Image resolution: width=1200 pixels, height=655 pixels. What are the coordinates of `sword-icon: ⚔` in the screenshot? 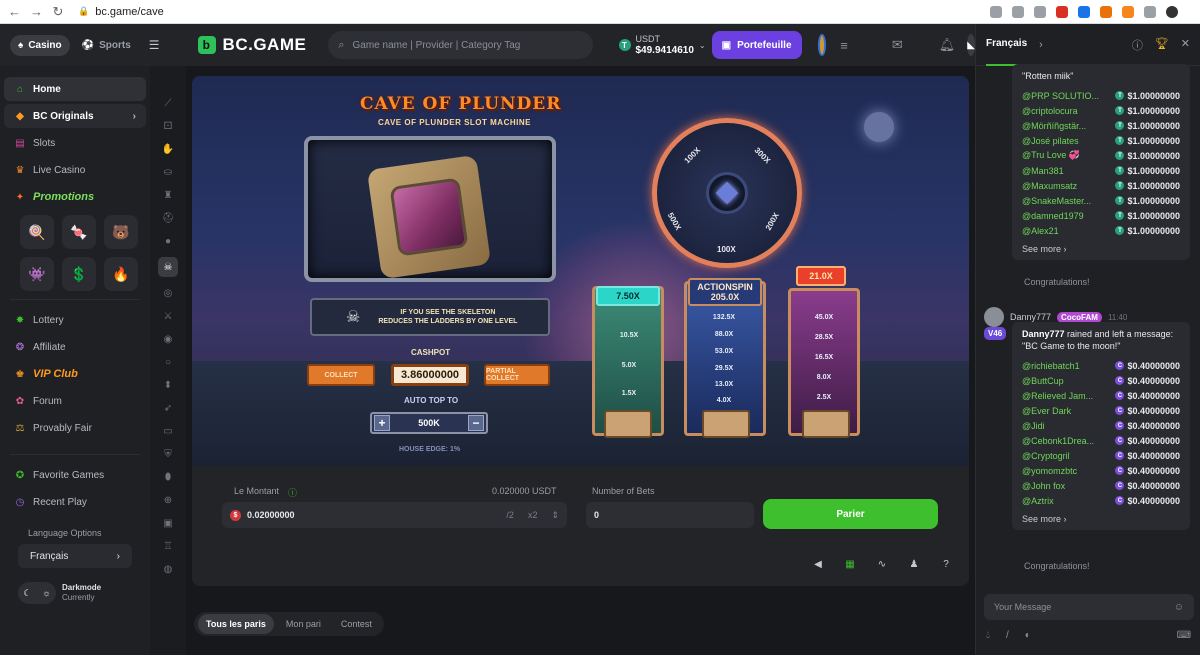 It's located at (168, 316).